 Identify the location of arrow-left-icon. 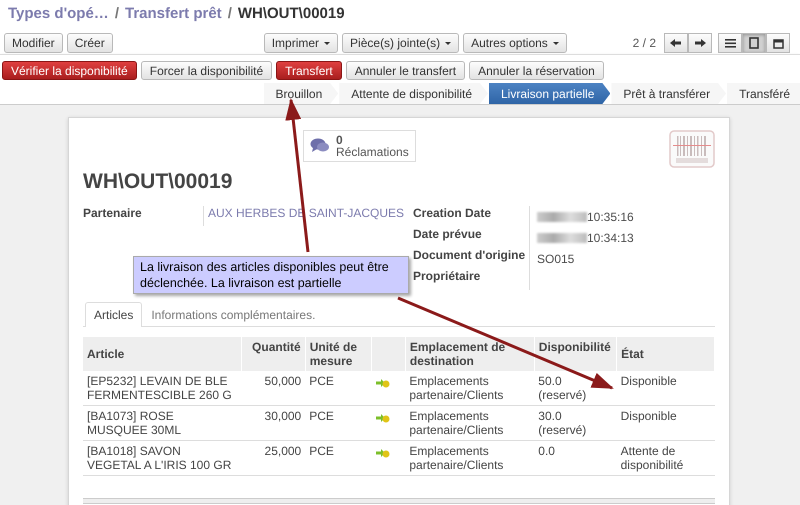
(676, 43).